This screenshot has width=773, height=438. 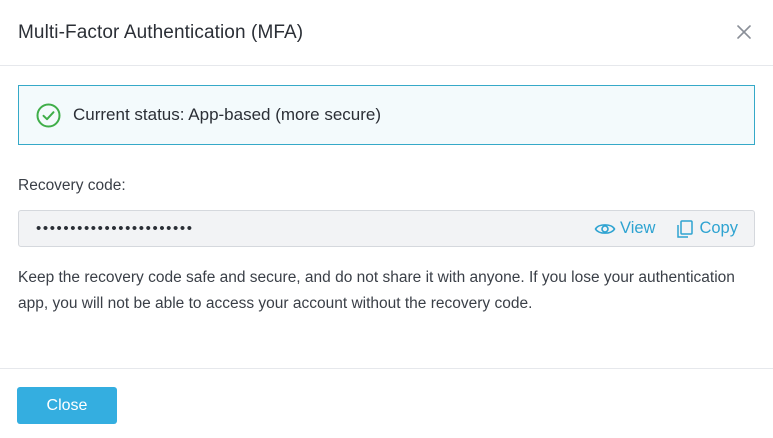 I want to click on copy-icon, so click(x=685, y=228).